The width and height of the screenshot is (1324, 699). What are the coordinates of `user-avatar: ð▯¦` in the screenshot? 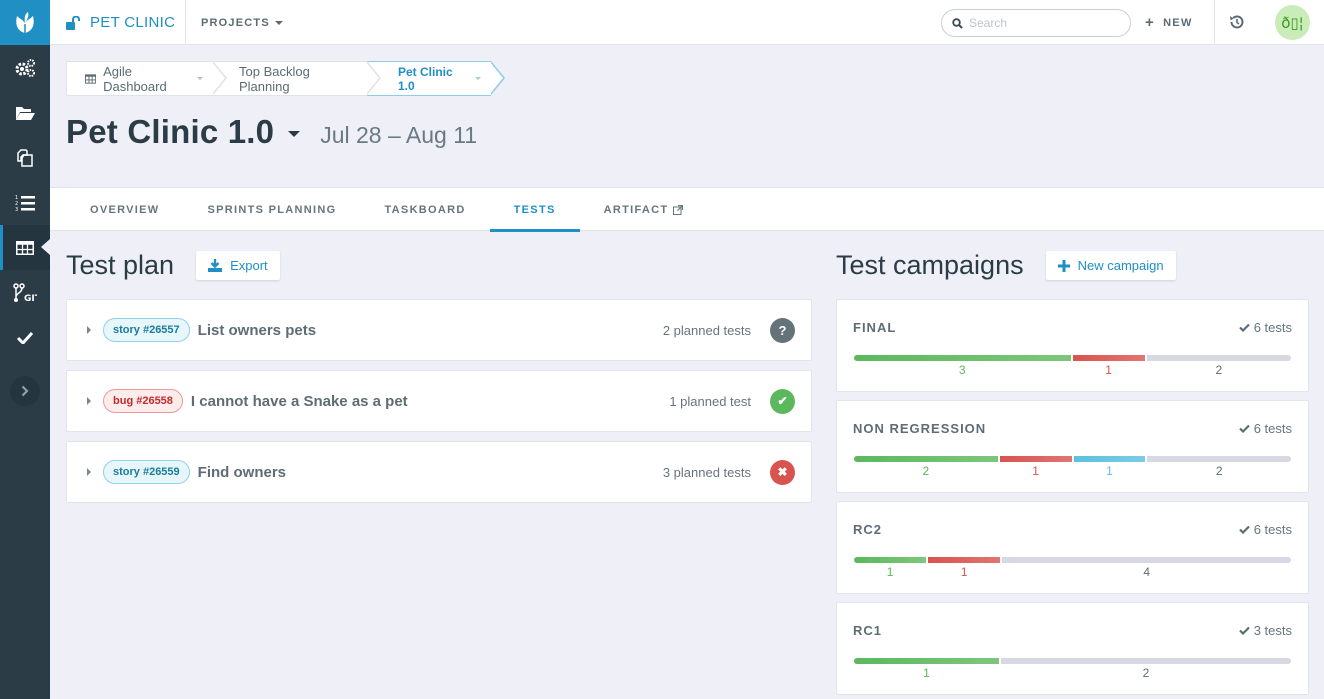 It's located at (1292, 22).